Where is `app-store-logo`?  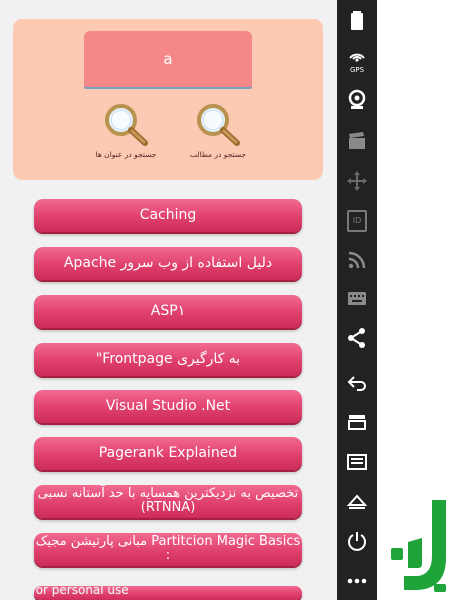 app-store-logo is located at coordinates (418, 546).